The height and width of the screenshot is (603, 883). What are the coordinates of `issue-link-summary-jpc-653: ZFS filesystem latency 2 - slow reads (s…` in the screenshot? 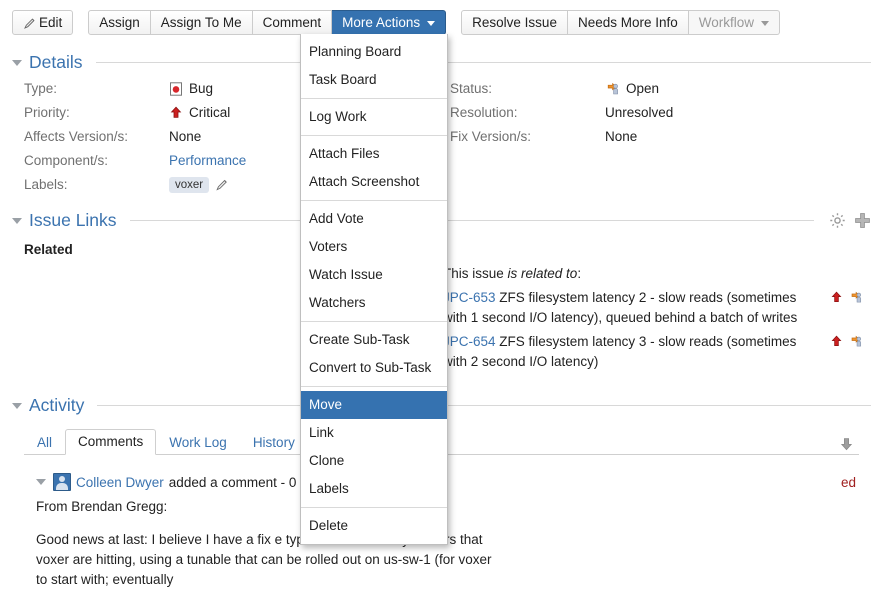 It's located at (620, 307).